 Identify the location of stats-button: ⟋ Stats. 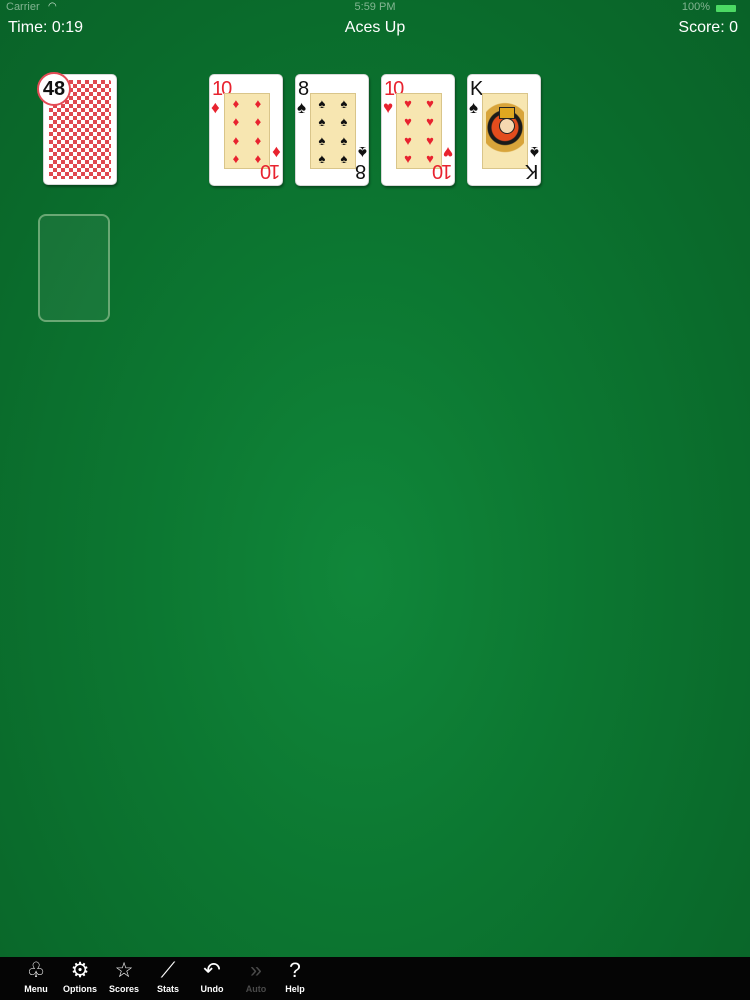
(168, 979).